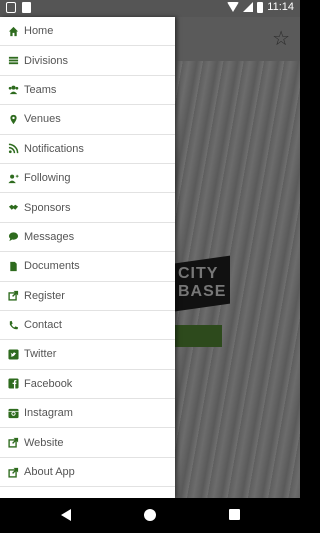 The width and height of the screenshot is (320, 533). Describe the element at coordinates (87, 149) in the screenshot. I see `menu-item-notifications: Notifications` at that location.